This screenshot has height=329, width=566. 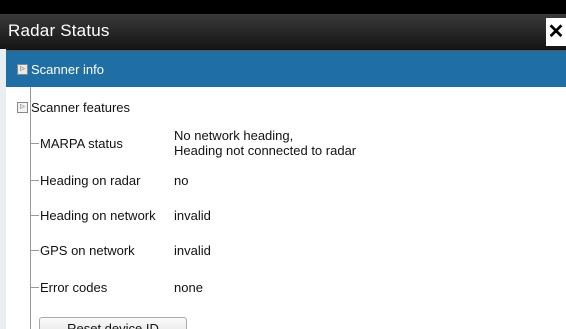 I want to click on field-value-line: Heading not connected to radar, so click(x=265, y=150).